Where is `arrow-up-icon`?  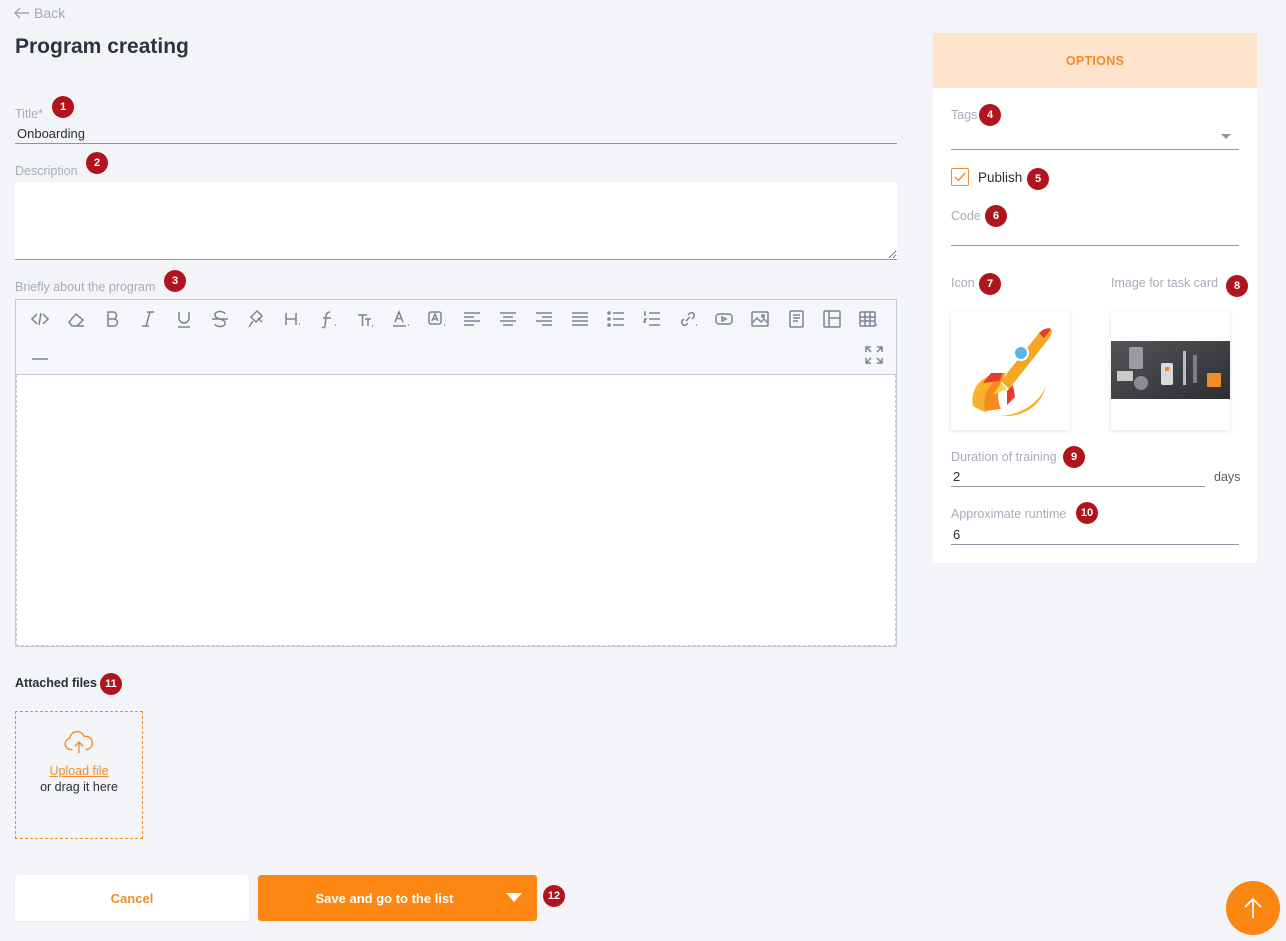
arrow-up-icon is located at coordinates (1253, 907).